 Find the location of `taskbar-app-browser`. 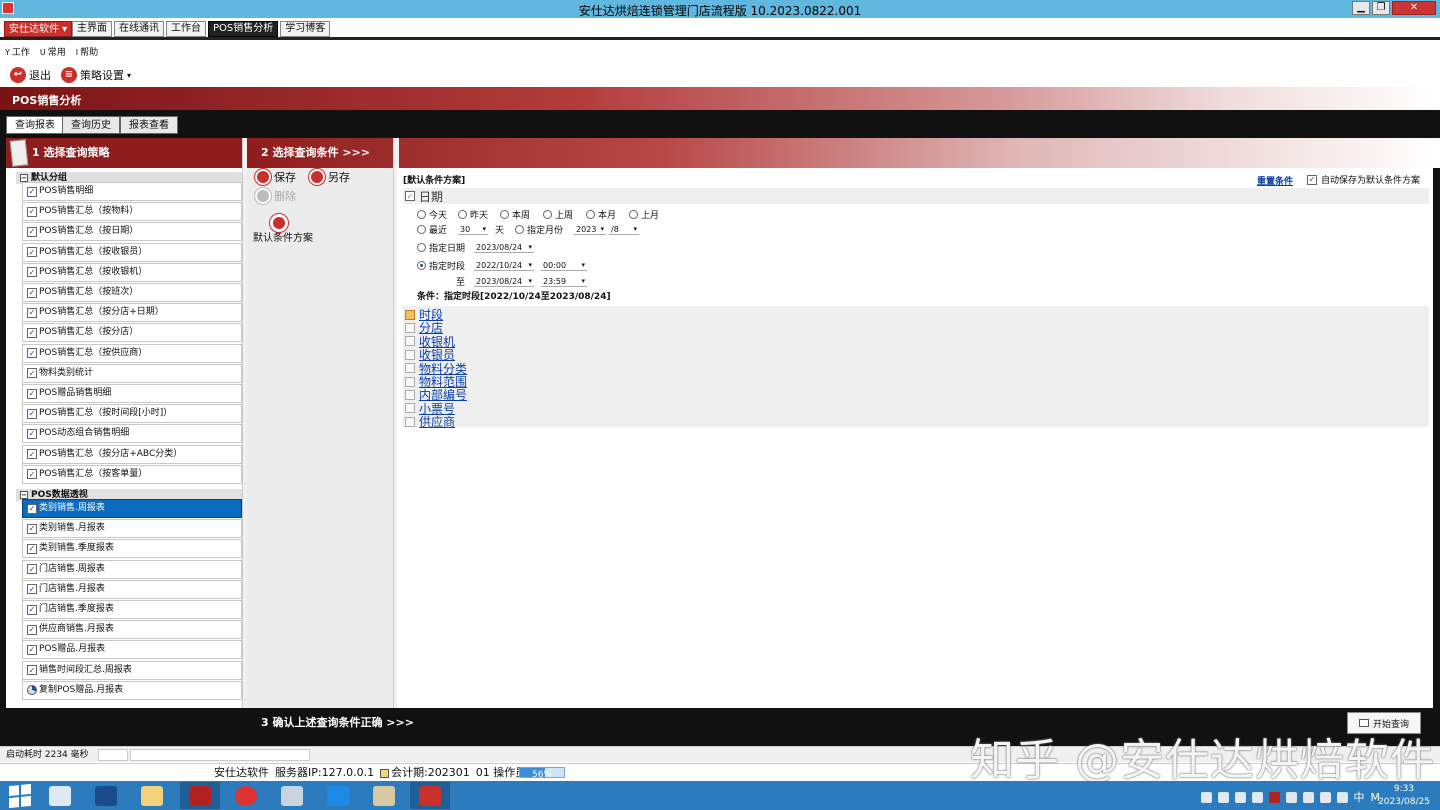

taskbar-app-browser is located at coordinates (246, 795).